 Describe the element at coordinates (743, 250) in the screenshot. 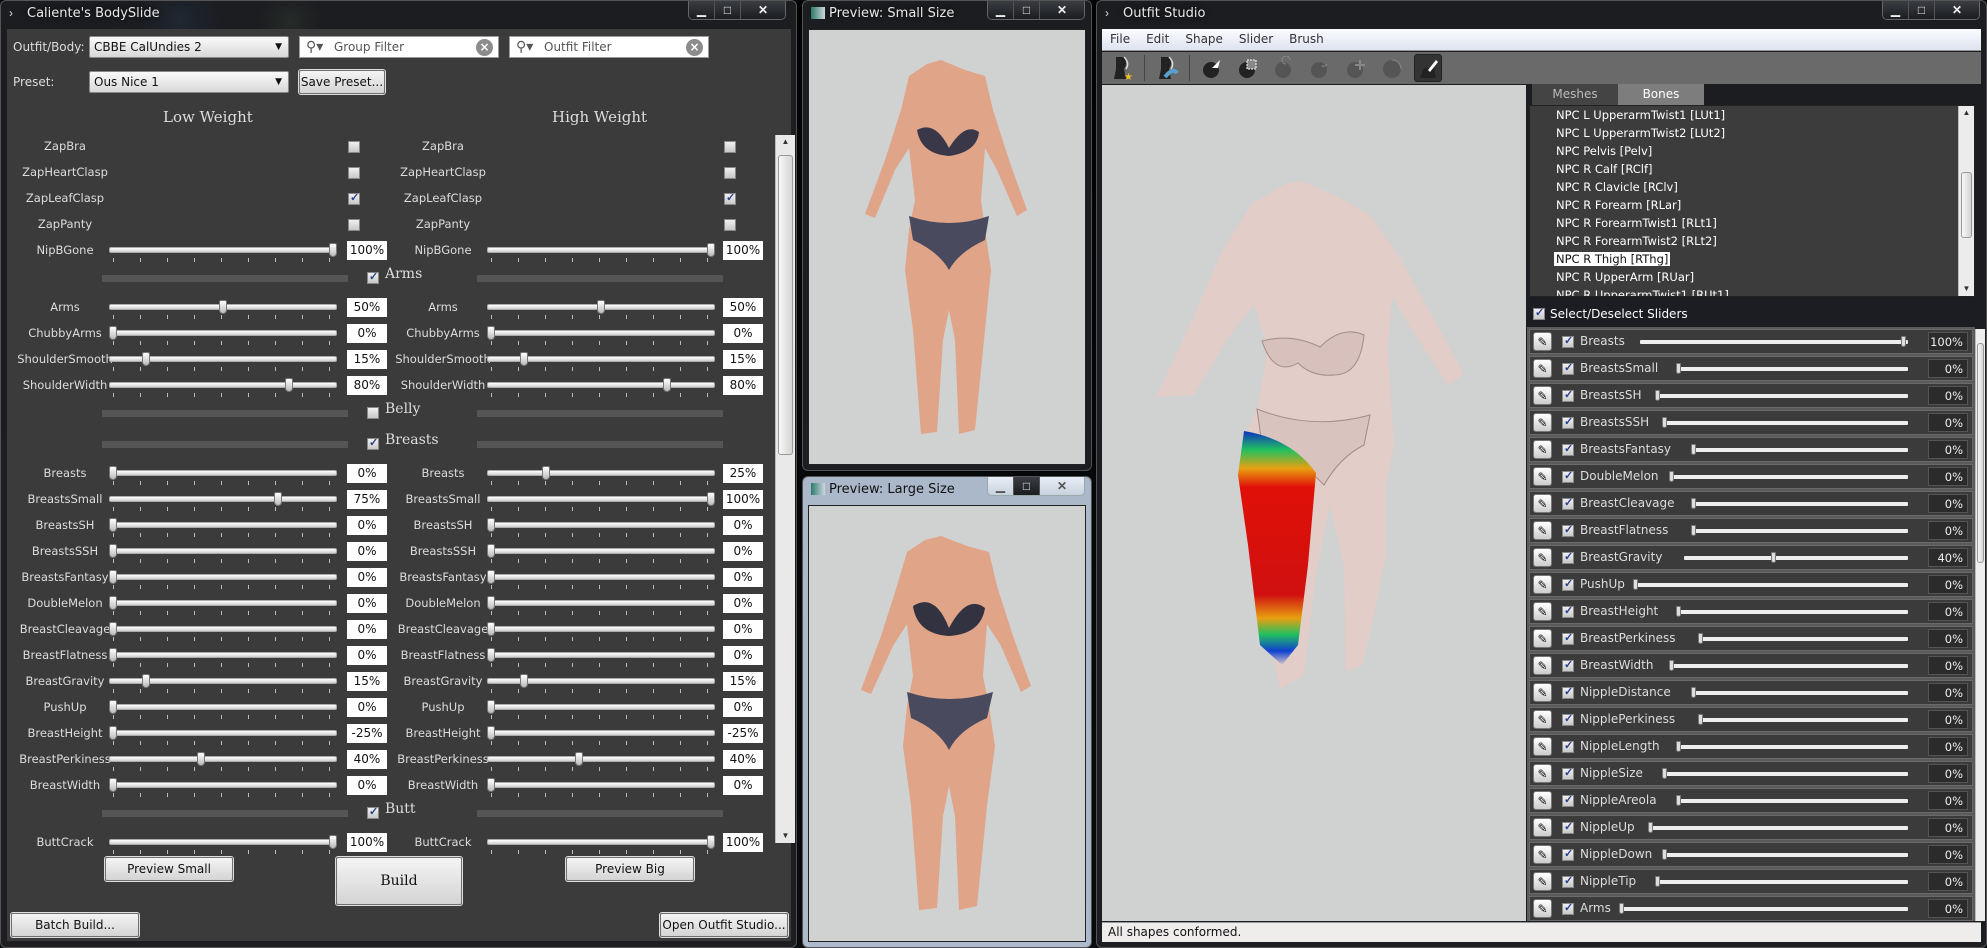

I see `slider-value-high: 100%` at that location.